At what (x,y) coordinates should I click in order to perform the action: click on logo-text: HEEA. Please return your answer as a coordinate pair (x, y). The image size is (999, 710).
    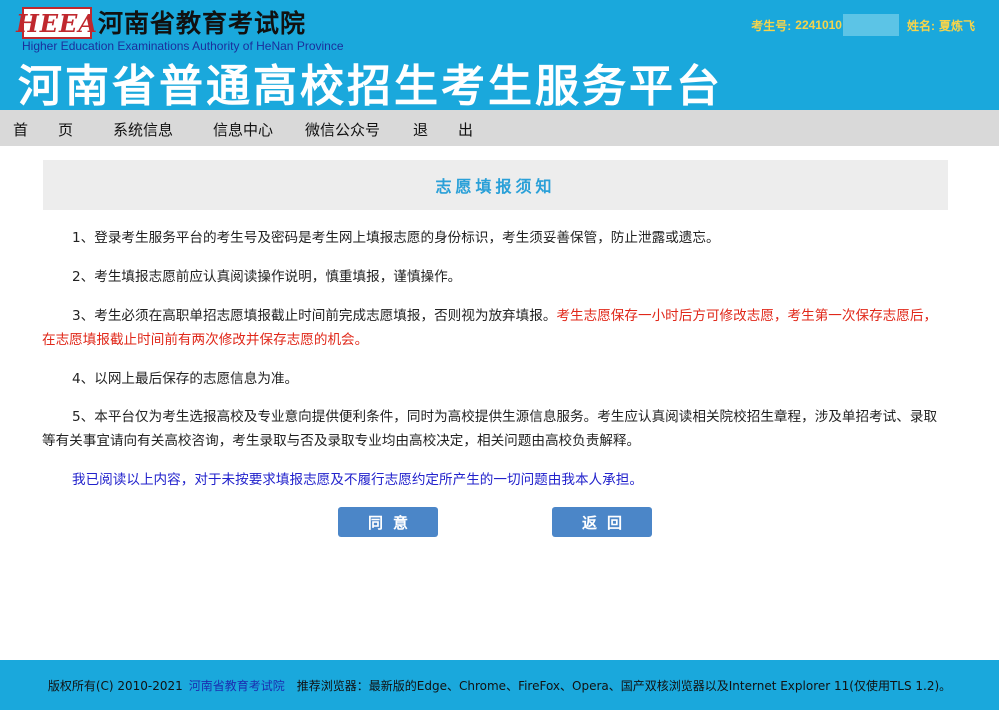
    Looking at the image, I should click on (57, 23).